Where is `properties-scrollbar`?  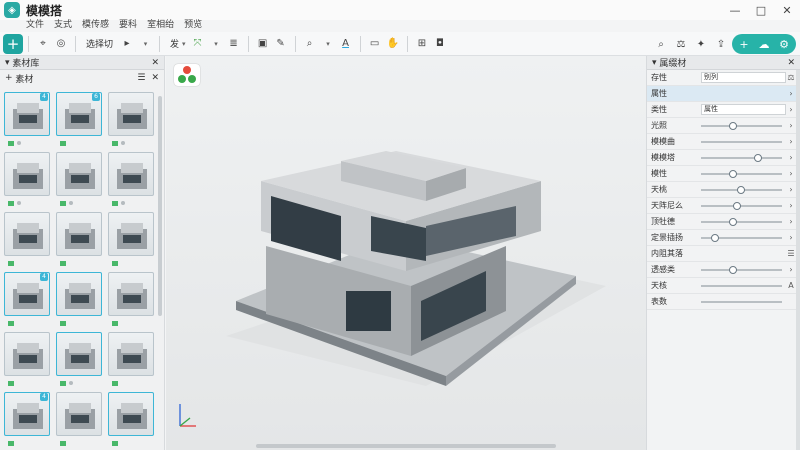
properties-scrollbar is located at coordinates (798, 260).